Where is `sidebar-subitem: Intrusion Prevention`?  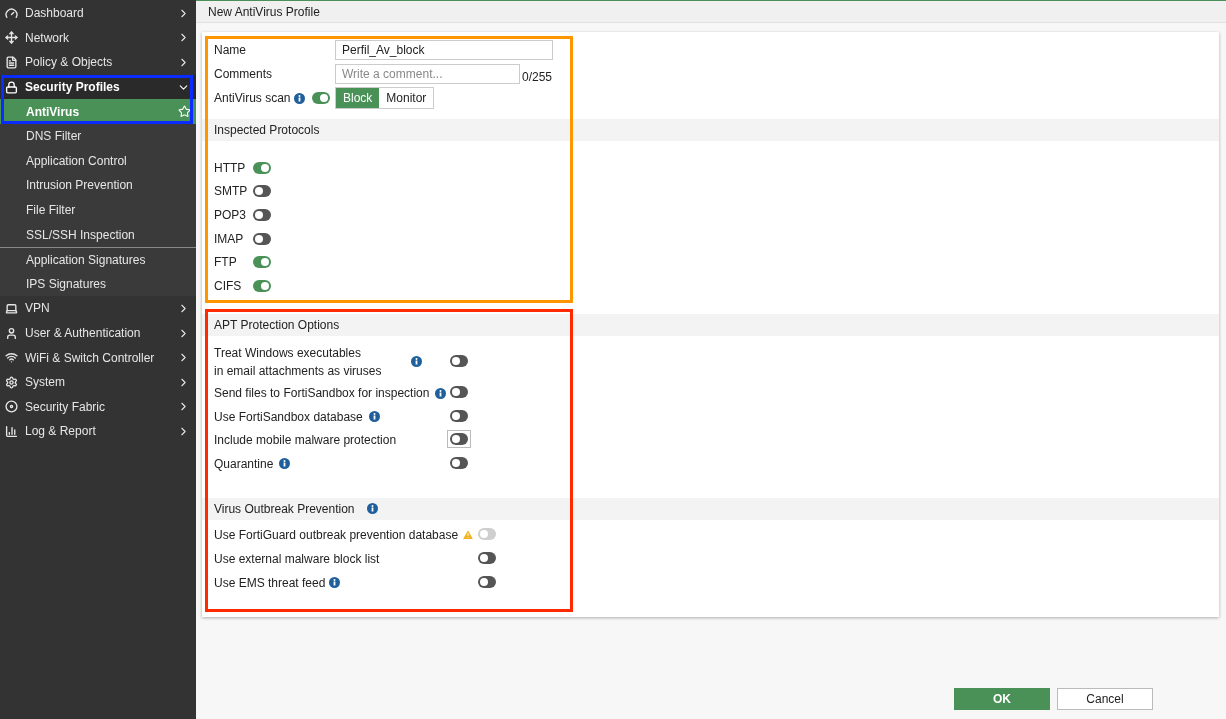 sidebar-subitem: Intrusion Prevention is located at coordinates (98, 185).